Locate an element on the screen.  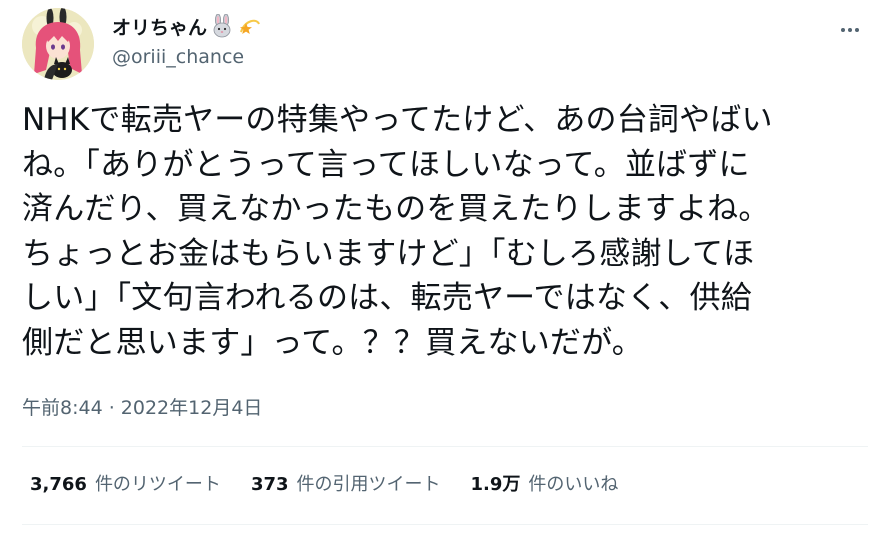
user-handle: @oriii_chance is located at coordinates (186, 57).